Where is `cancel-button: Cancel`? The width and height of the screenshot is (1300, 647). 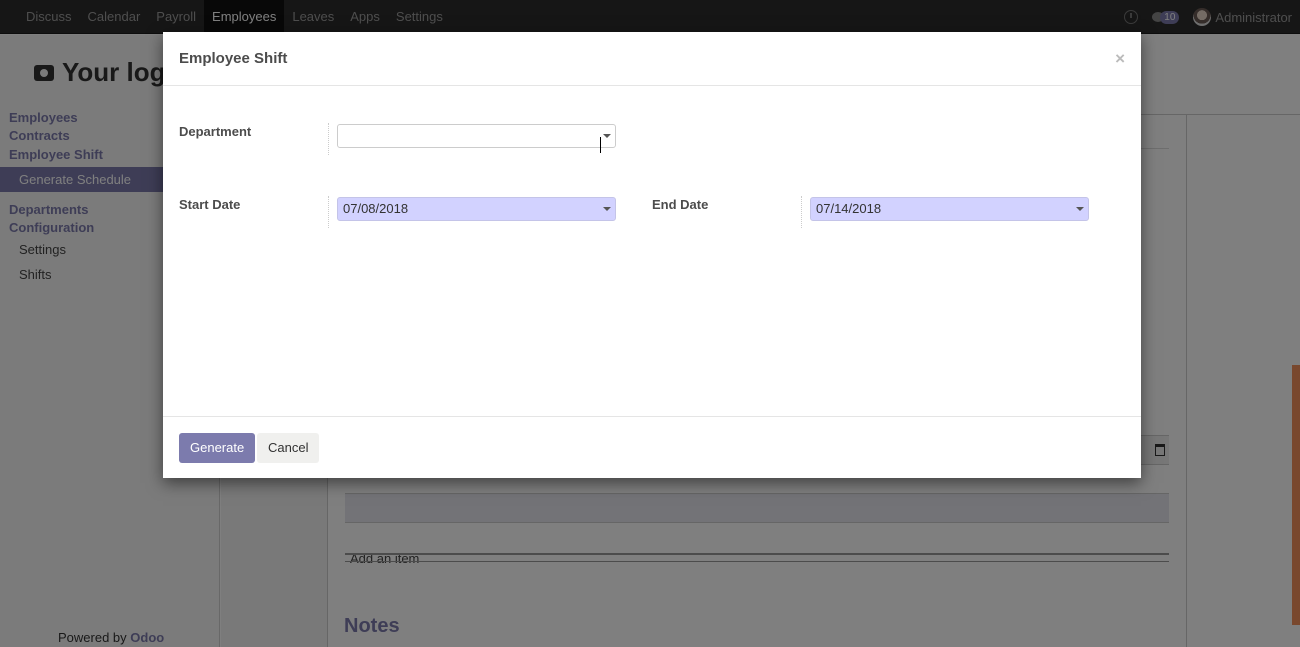 cancel-button: Cancel is located at coordinates (288, 448).